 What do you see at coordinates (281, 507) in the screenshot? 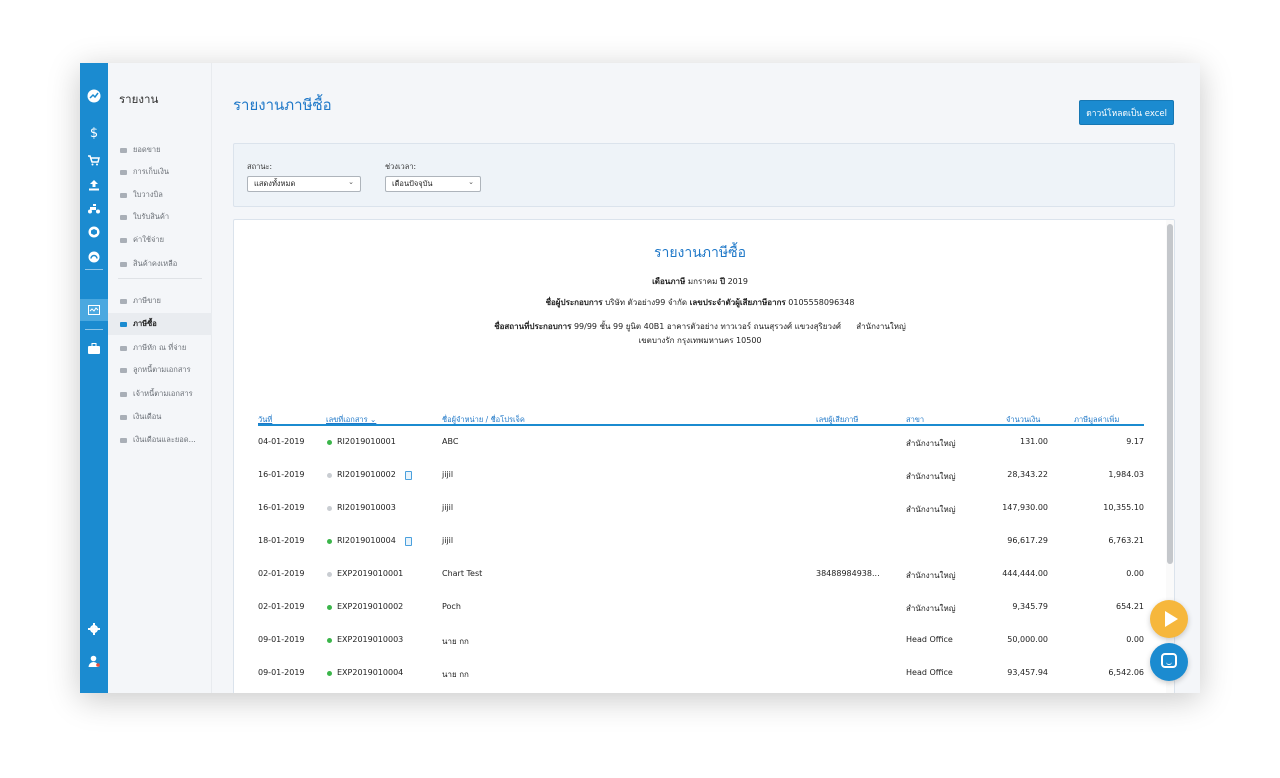
I see `row-date: 16-01-2019` at bounding box center [281, 507].